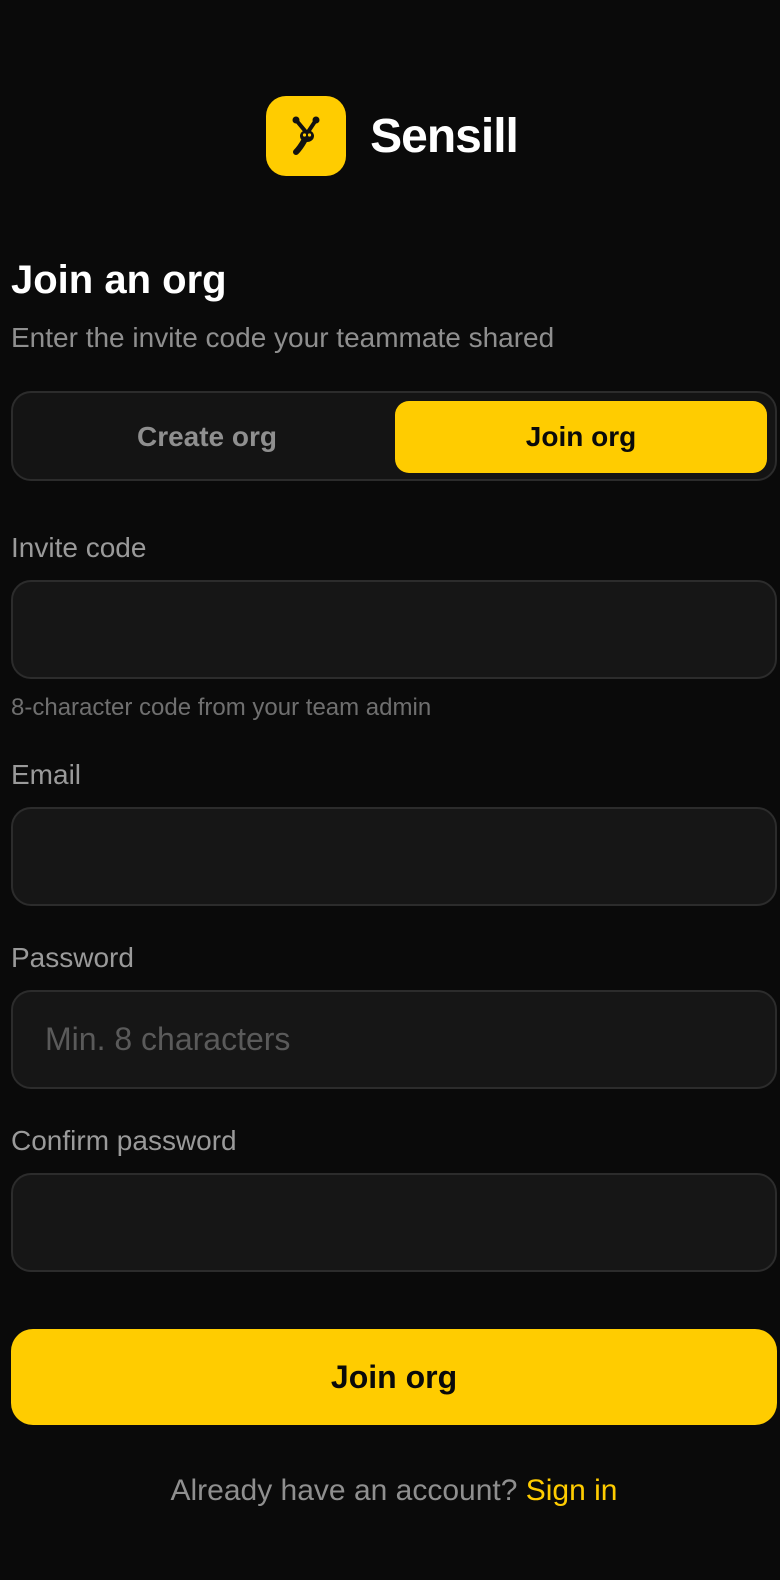 The image size is (780, 1580). Describe the element at coordinates (221, 707) in the screenshot. I see `invite-code-hint: 8-character code from your team admin` at that location.